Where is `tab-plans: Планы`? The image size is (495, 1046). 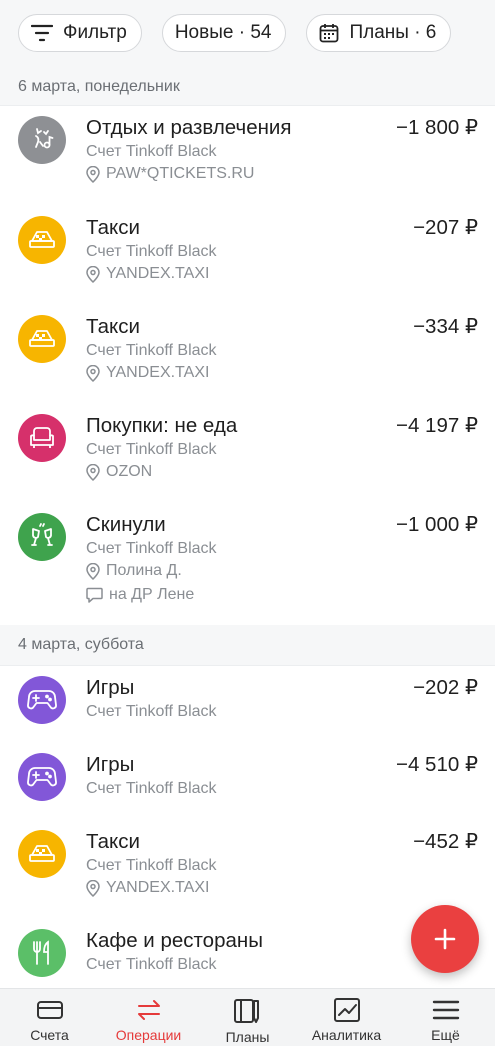 tab-plans: Планы is located at coordinates (247, 1017).